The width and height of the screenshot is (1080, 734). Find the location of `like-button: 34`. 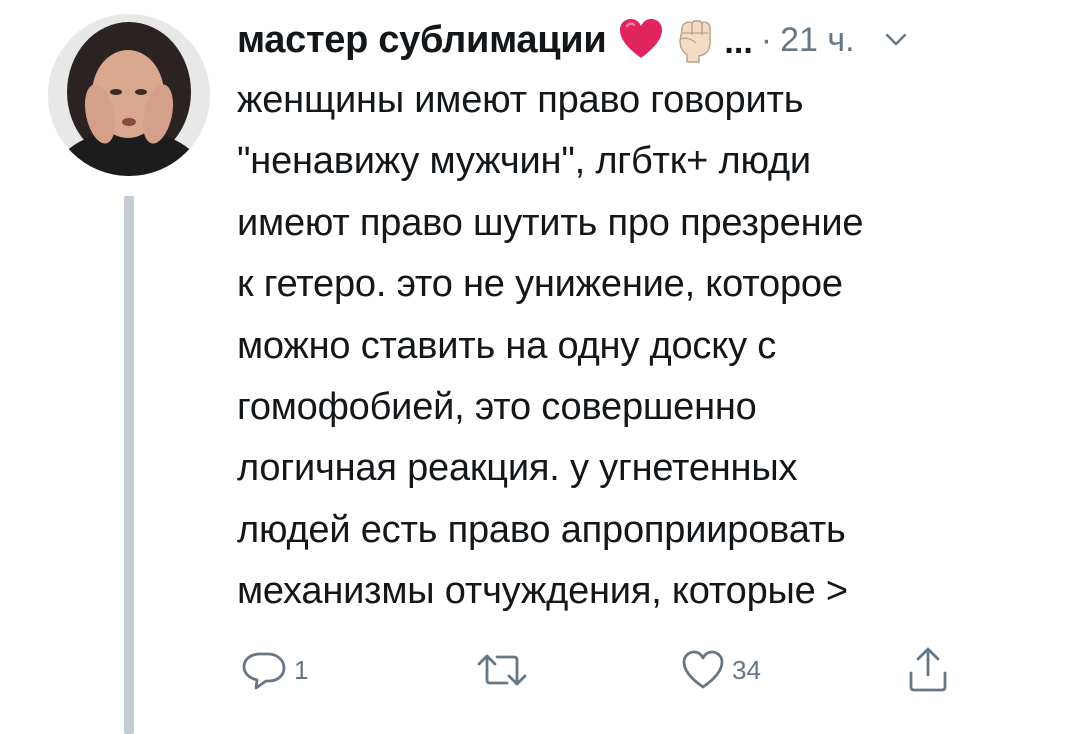

like-button: 34 is located at coordinates (720, 670).